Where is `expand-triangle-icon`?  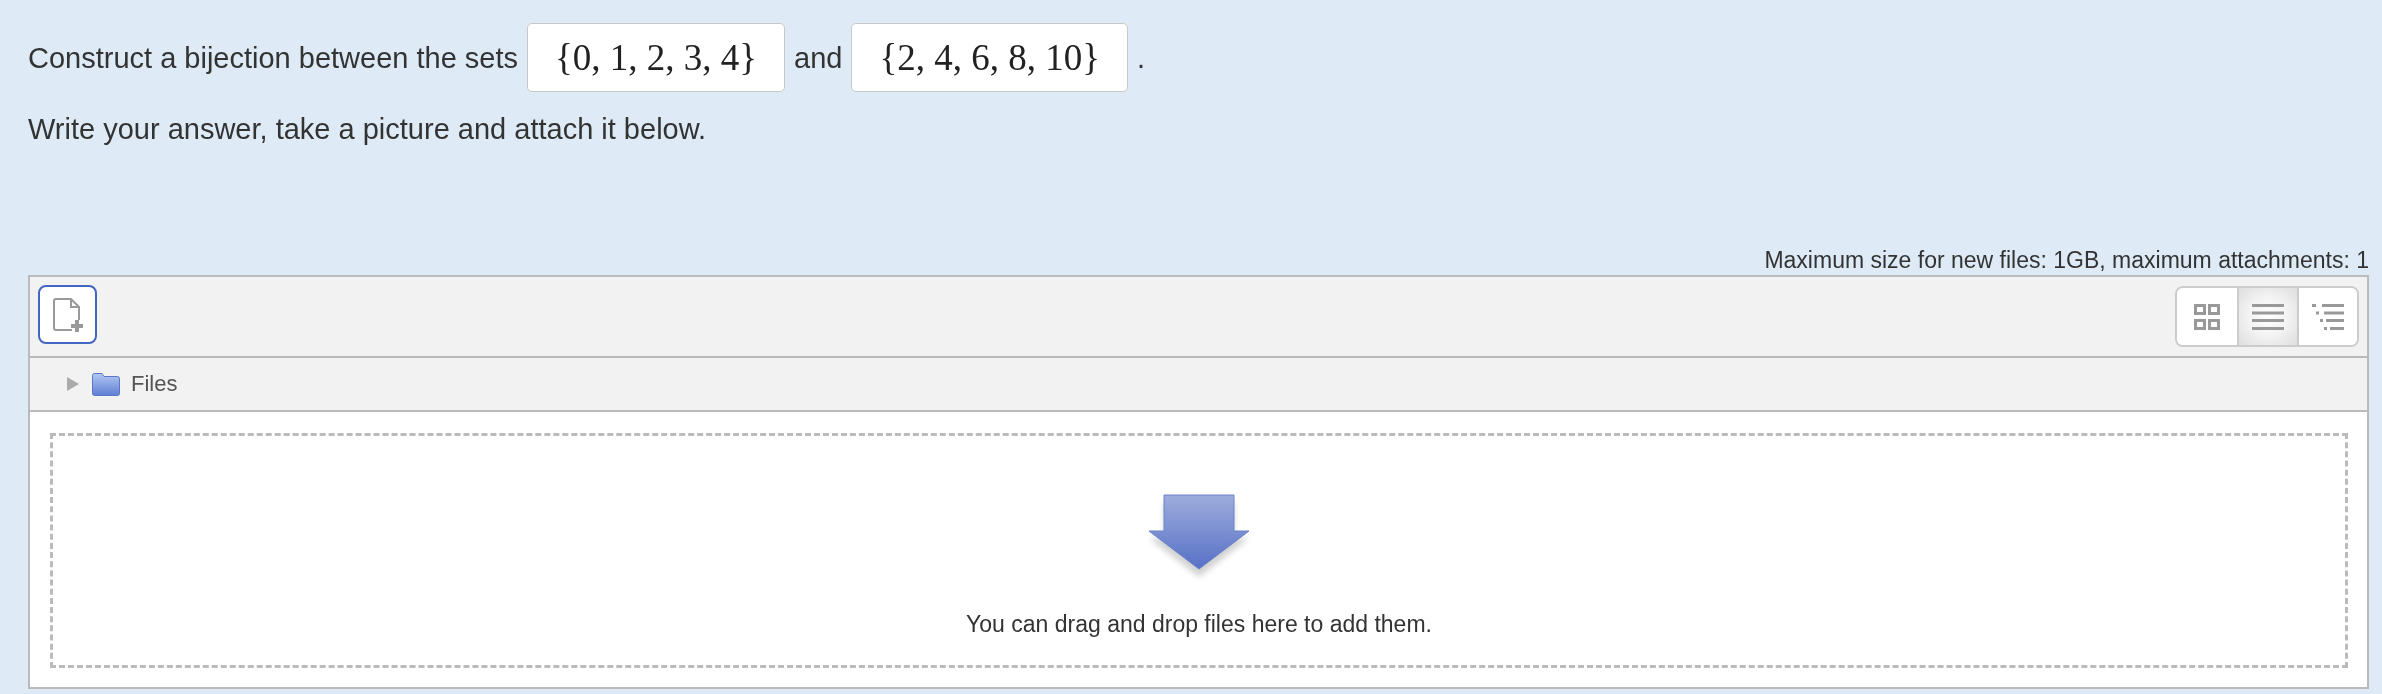
expand-triangle-icon is located at coordinates (73, 384).